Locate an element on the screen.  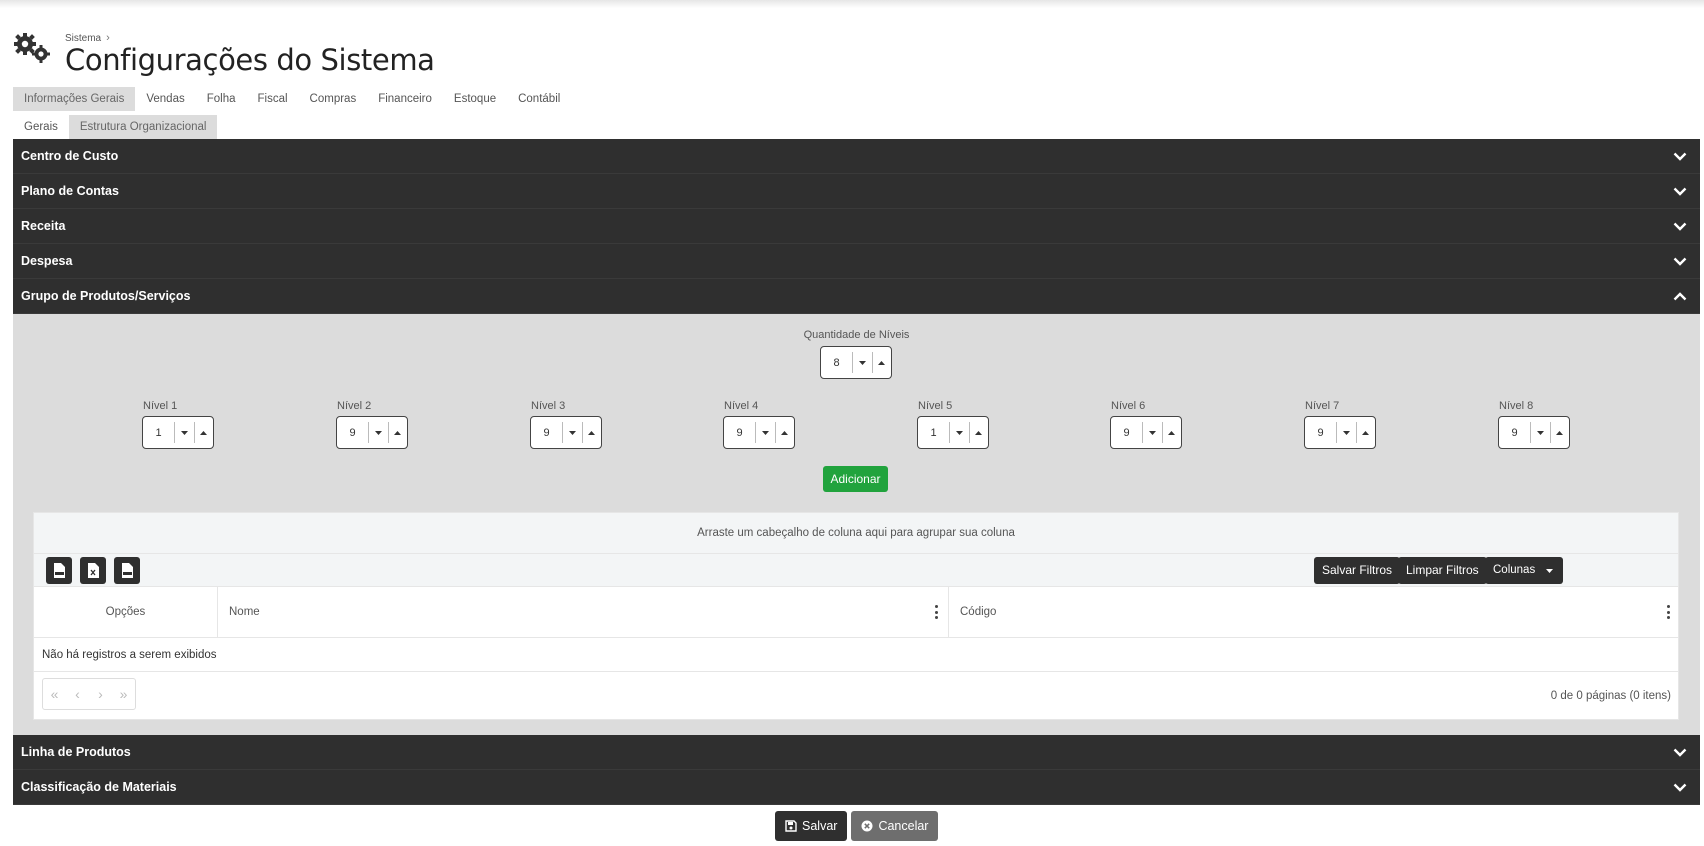
csv-export-icon is located at coordinates (127, 570).